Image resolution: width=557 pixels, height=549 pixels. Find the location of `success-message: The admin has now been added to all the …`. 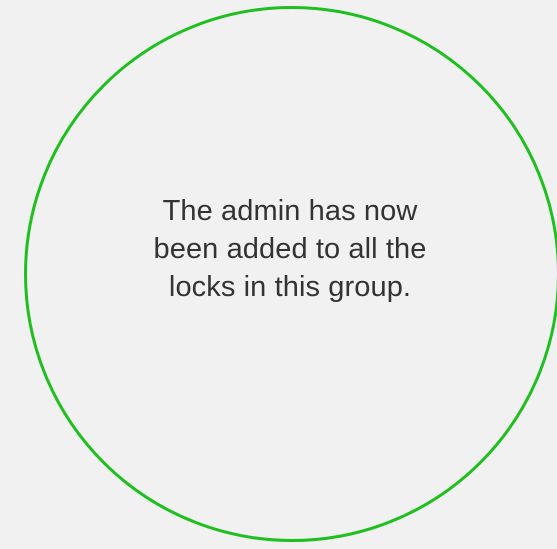

success-message: The admin has now been added to all the … is located at coordinates (290, 249).